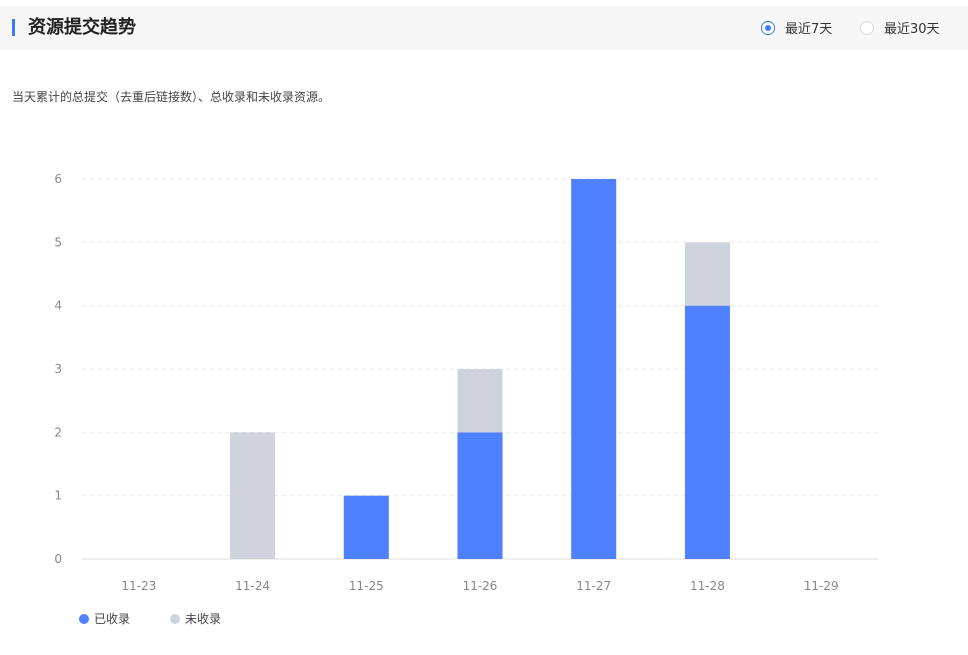 The width and height of the screenshot is (968, 655). Describe the element at coordinates (58, 496) in the screenshot. I see `y-tick-label: 1` at that location.